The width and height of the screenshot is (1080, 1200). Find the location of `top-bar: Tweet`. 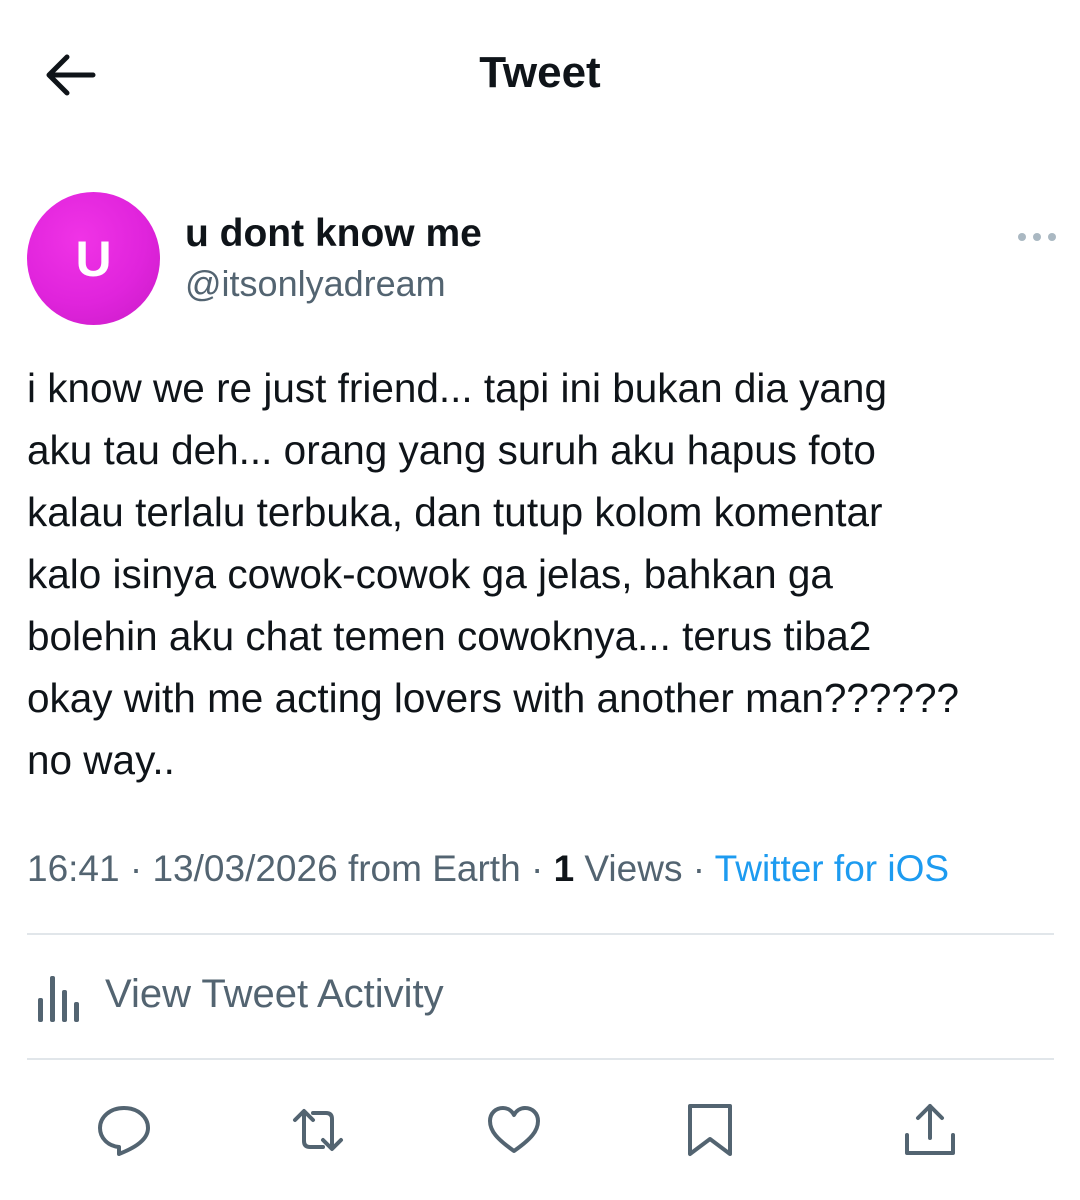

top-bar: Tweet is located at coordinates (540, 75).